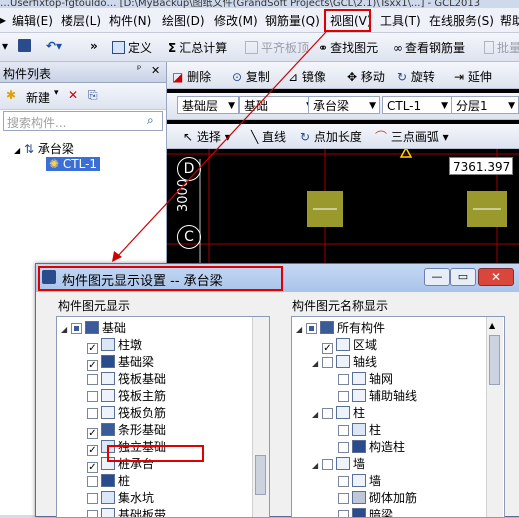 The image size is (519, 518). I want to click on right-tree-row: ◢ 所有构件, so click(340, 328).